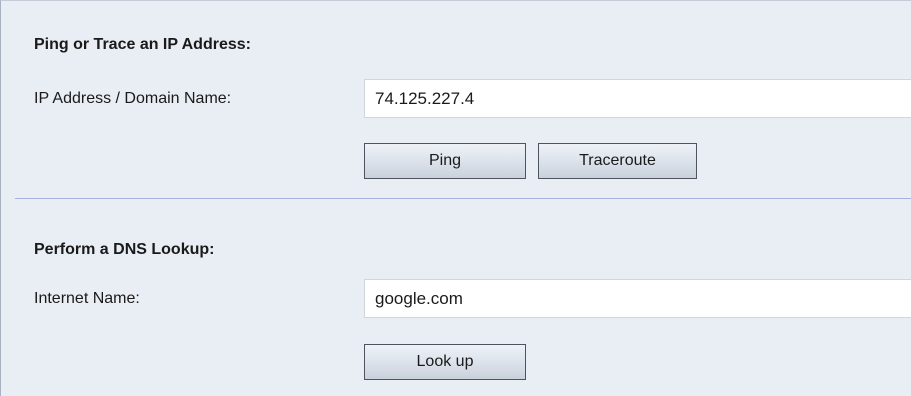 The width and height of the screenshot is (911, 396). What do you see at coordinates (445, 362) in the screenshot?
I see `look-up-button: Look up` at bounding box center [445, 362].